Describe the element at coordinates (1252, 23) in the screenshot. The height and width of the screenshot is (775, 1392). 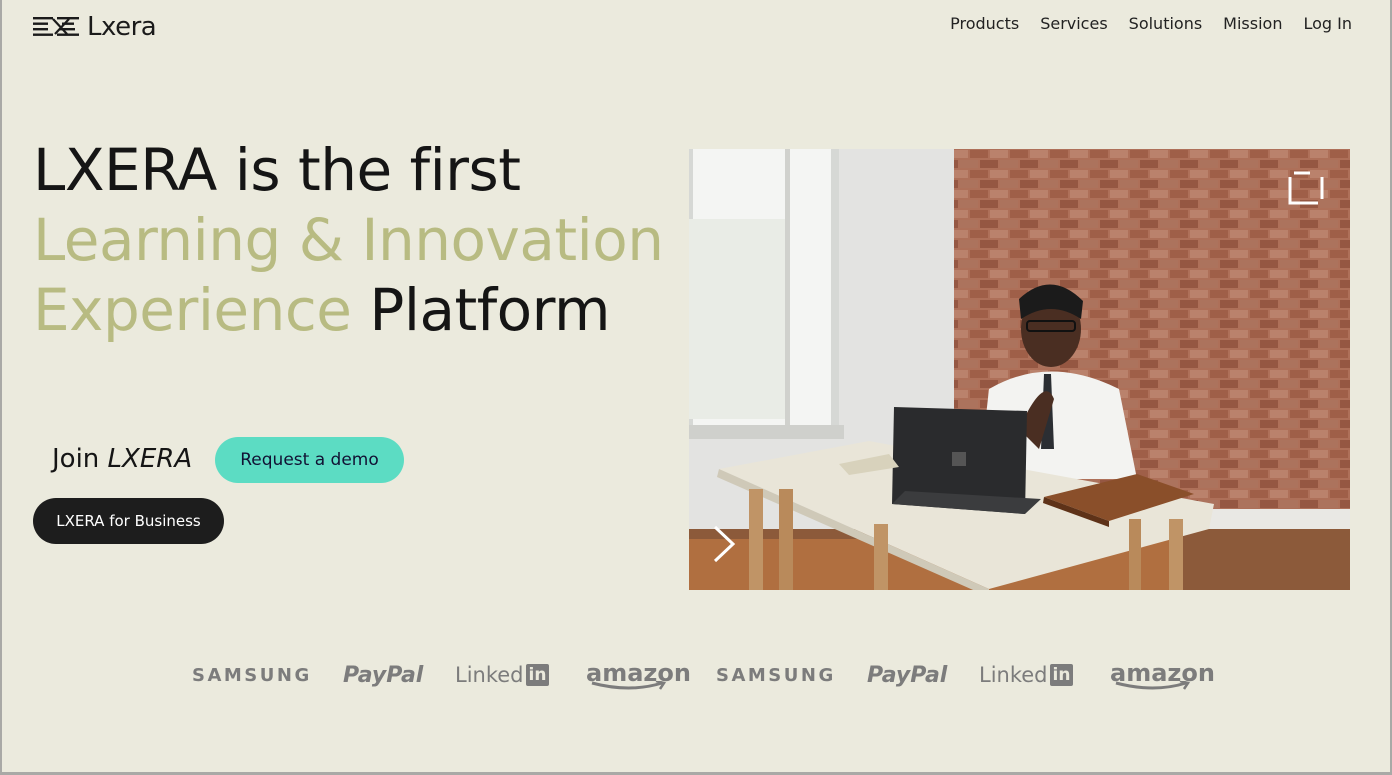
I see `nav-mission: Mission` at that location.